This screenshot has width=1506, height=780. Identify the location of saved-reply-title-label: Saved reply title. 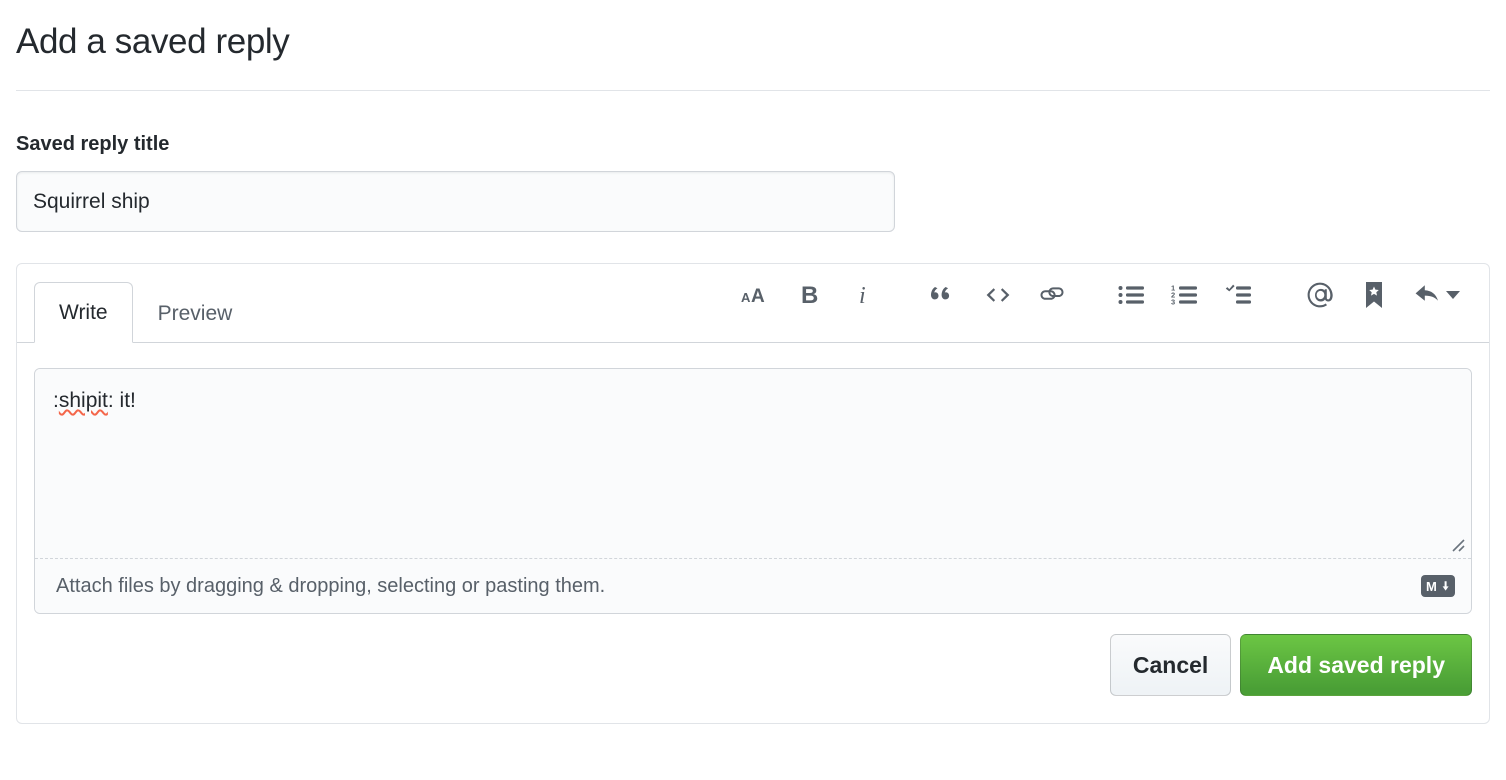
(93, 144).